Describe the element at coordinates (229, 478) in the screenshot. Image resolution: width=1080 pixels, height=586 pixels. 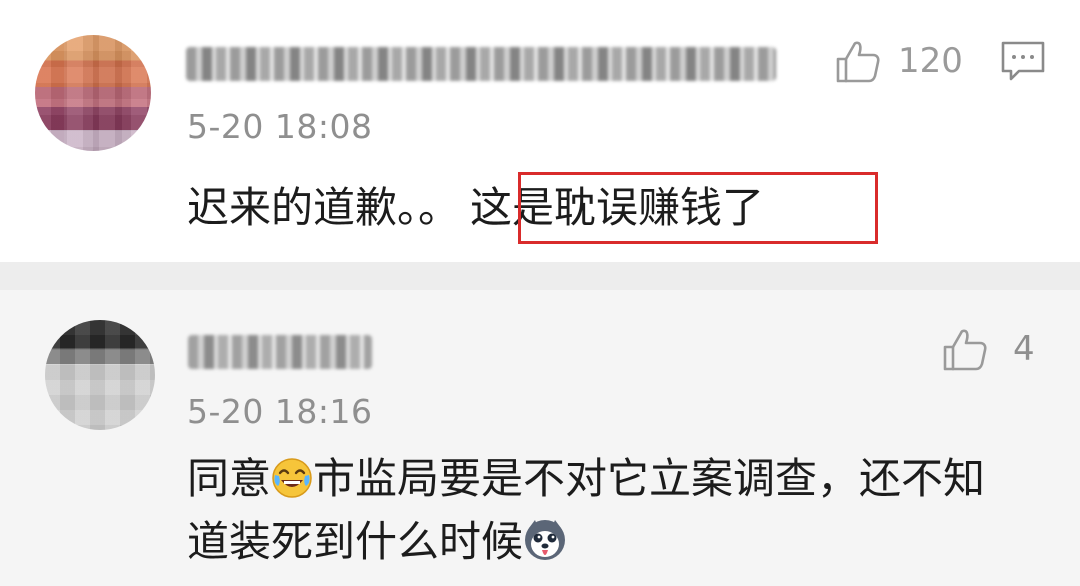
I see `comment-text-segment: 同意` at that location.